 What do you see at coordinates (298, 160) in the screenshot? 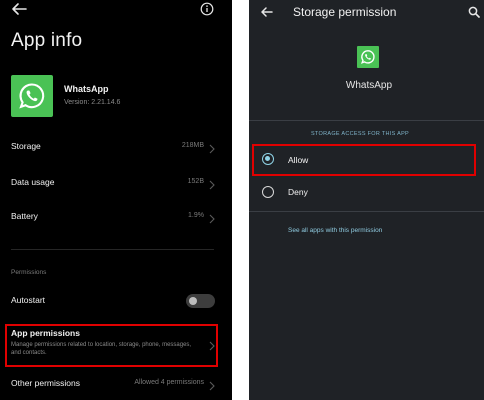
I see `allow-label: Allow` at bounding box center [298, 160].